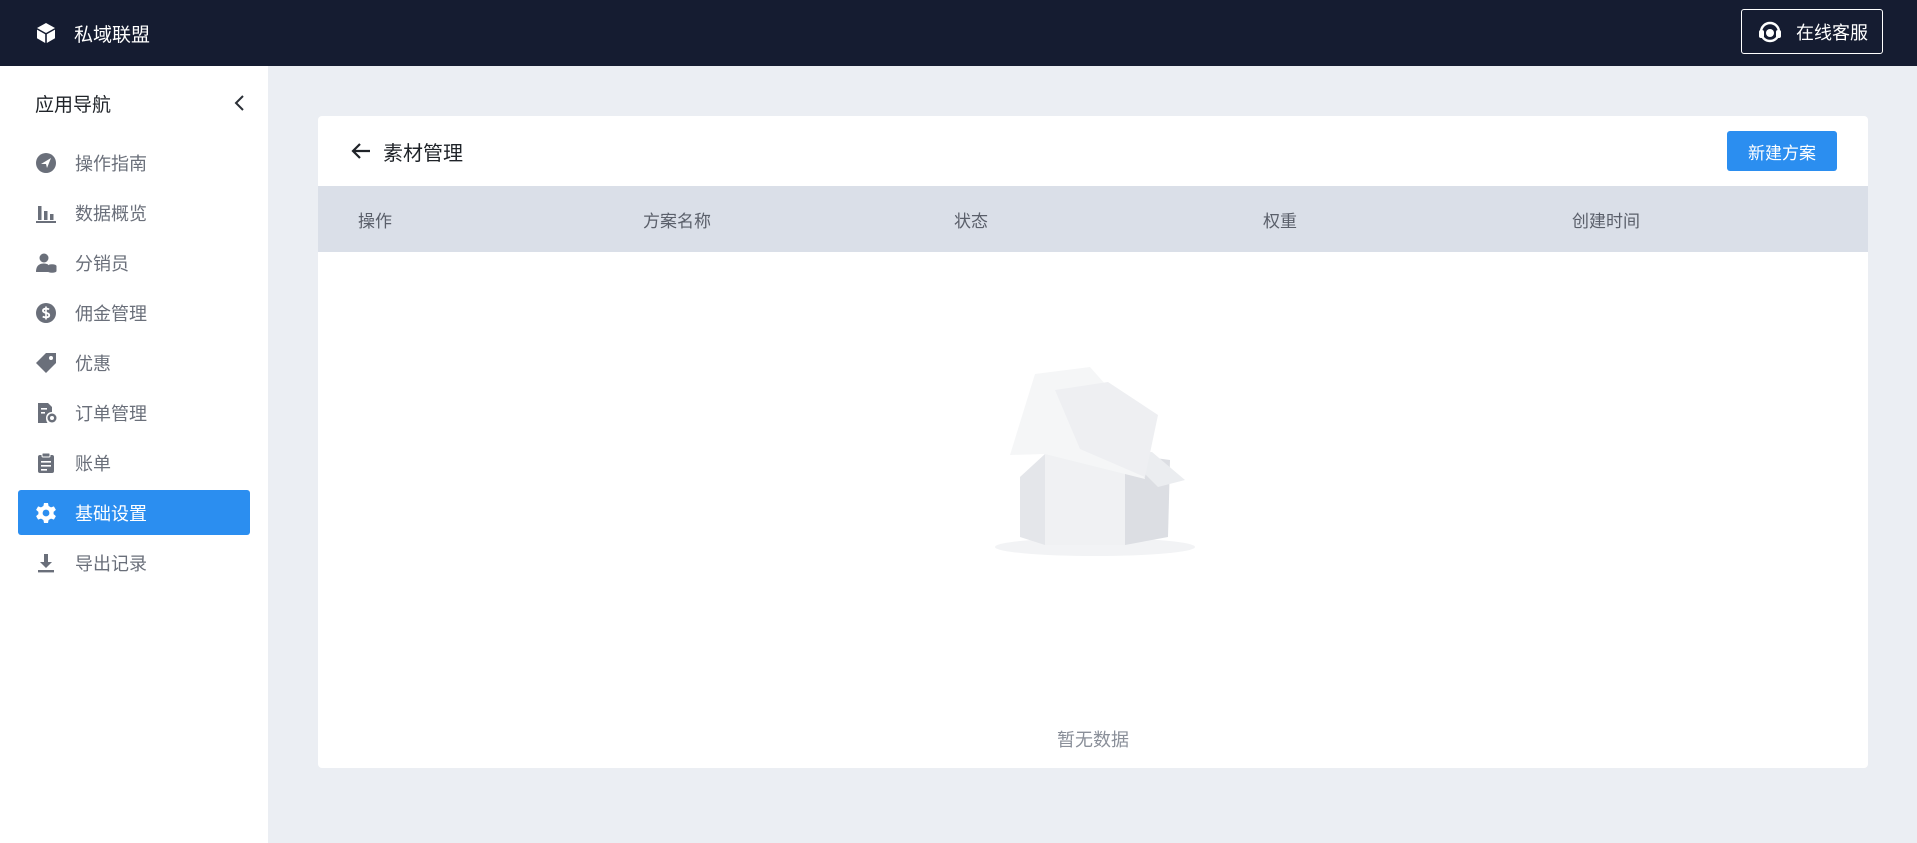  Describe the element at coordinates (46, 263) in the screenshot. I see `user-coins-icon` at that location.